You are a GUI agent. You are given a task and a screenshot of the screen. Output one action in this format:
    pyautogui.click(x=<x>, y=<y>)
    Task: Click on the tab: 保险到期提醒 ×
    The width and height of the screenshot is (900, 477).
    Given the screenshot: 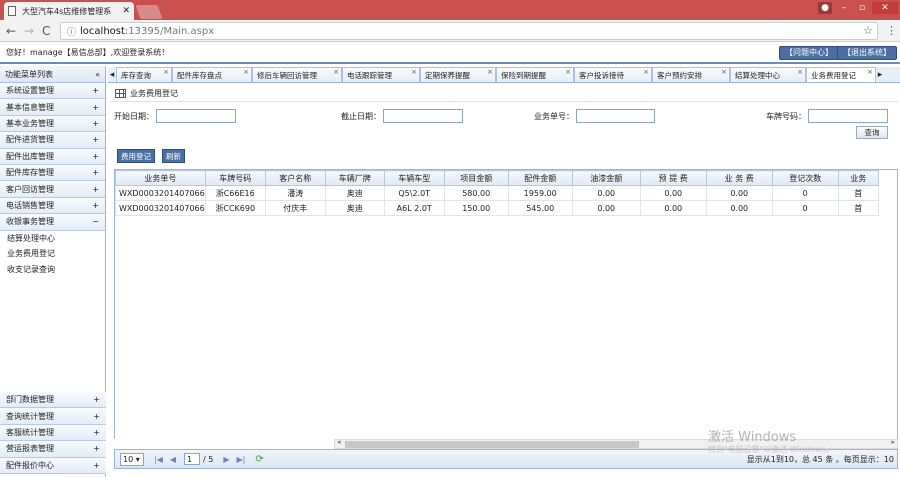 What is the action you would take?
    pyautogui.click(x=535, y=74)
    